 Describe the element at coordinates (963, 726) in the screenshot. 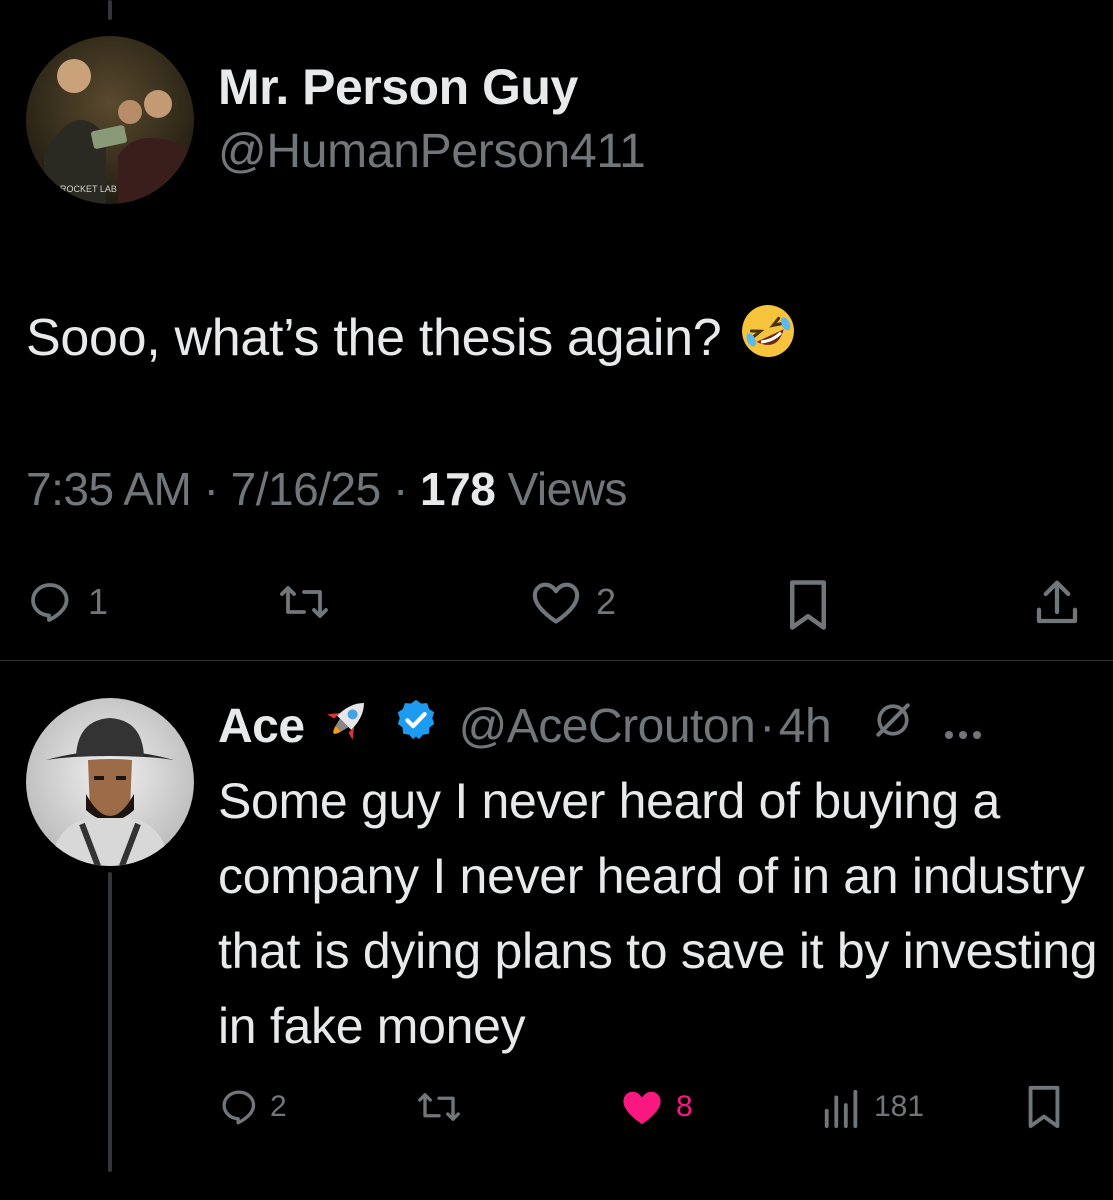

I see `more-icon` at that location.